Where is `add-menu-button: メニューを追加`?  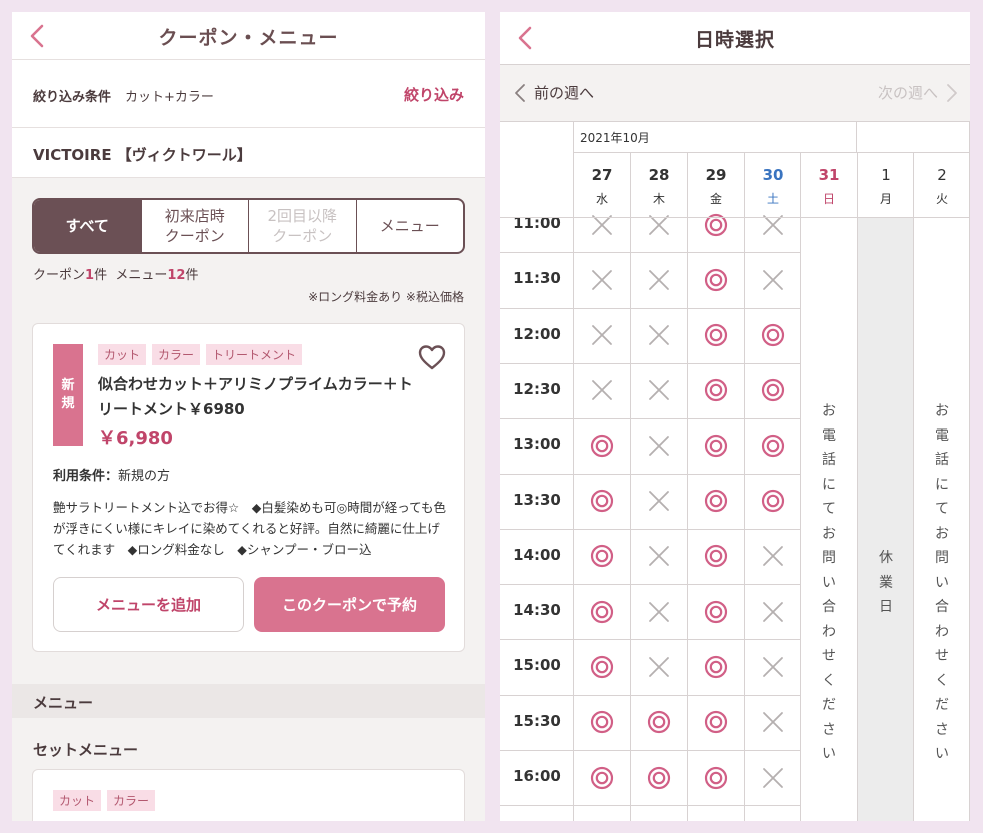
add-menu-button: メニューを追加 is located at coordinates (148, 604).